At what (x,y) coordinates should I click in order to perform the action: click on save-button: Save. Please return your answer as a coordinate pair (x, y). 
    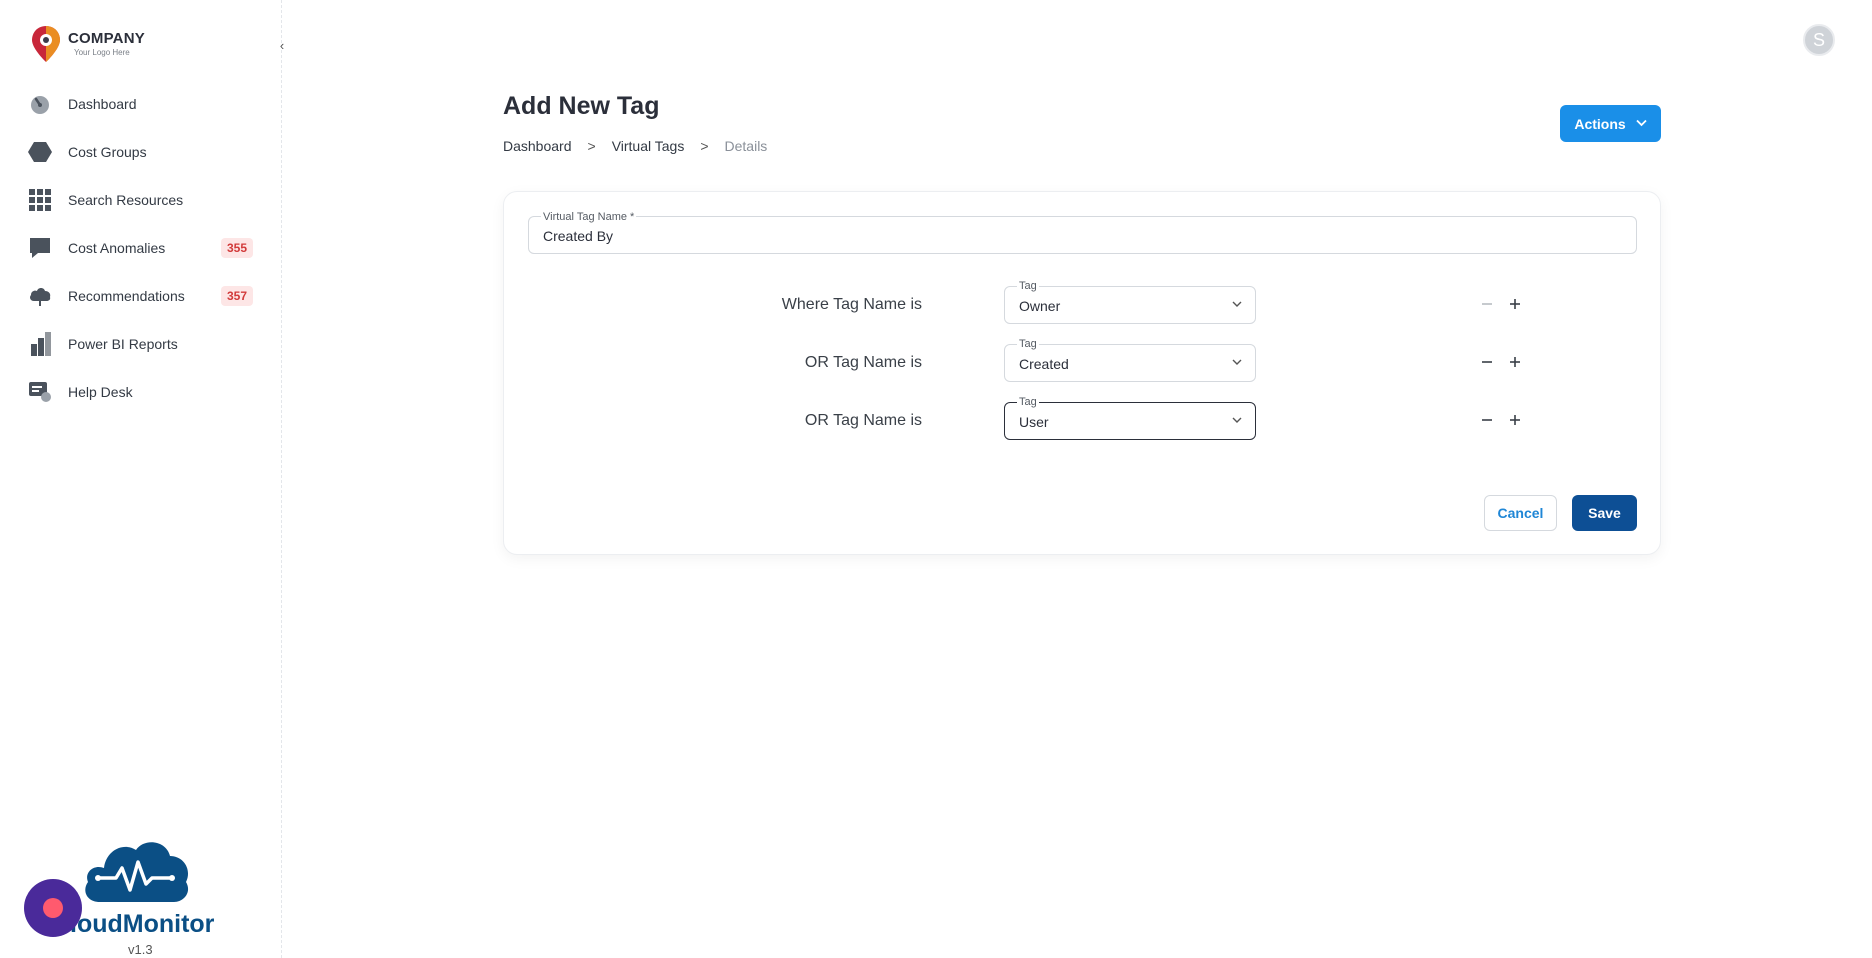
    Looking at the image, I should click on (1604, 513).